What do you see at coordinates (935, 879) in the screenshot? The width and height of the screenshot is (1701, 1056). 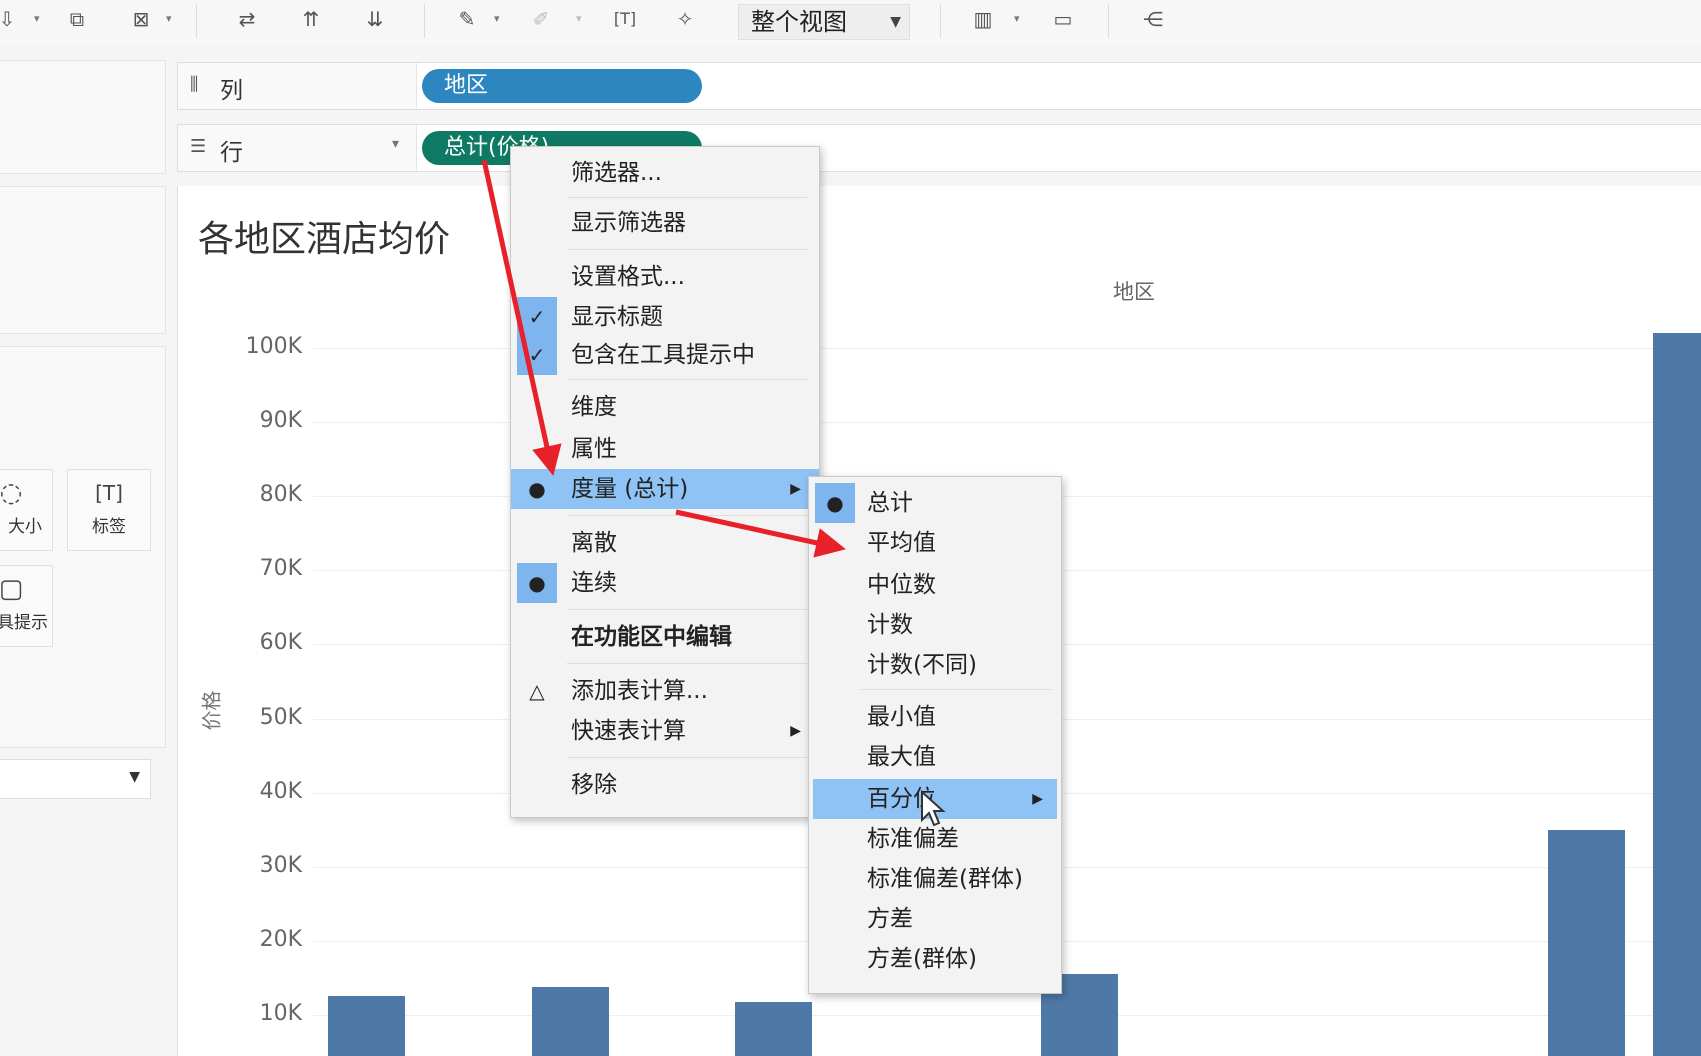 I see `submenu-item-std-dev-population: 标准偏差(群体)` at bounding box center [935, 879].